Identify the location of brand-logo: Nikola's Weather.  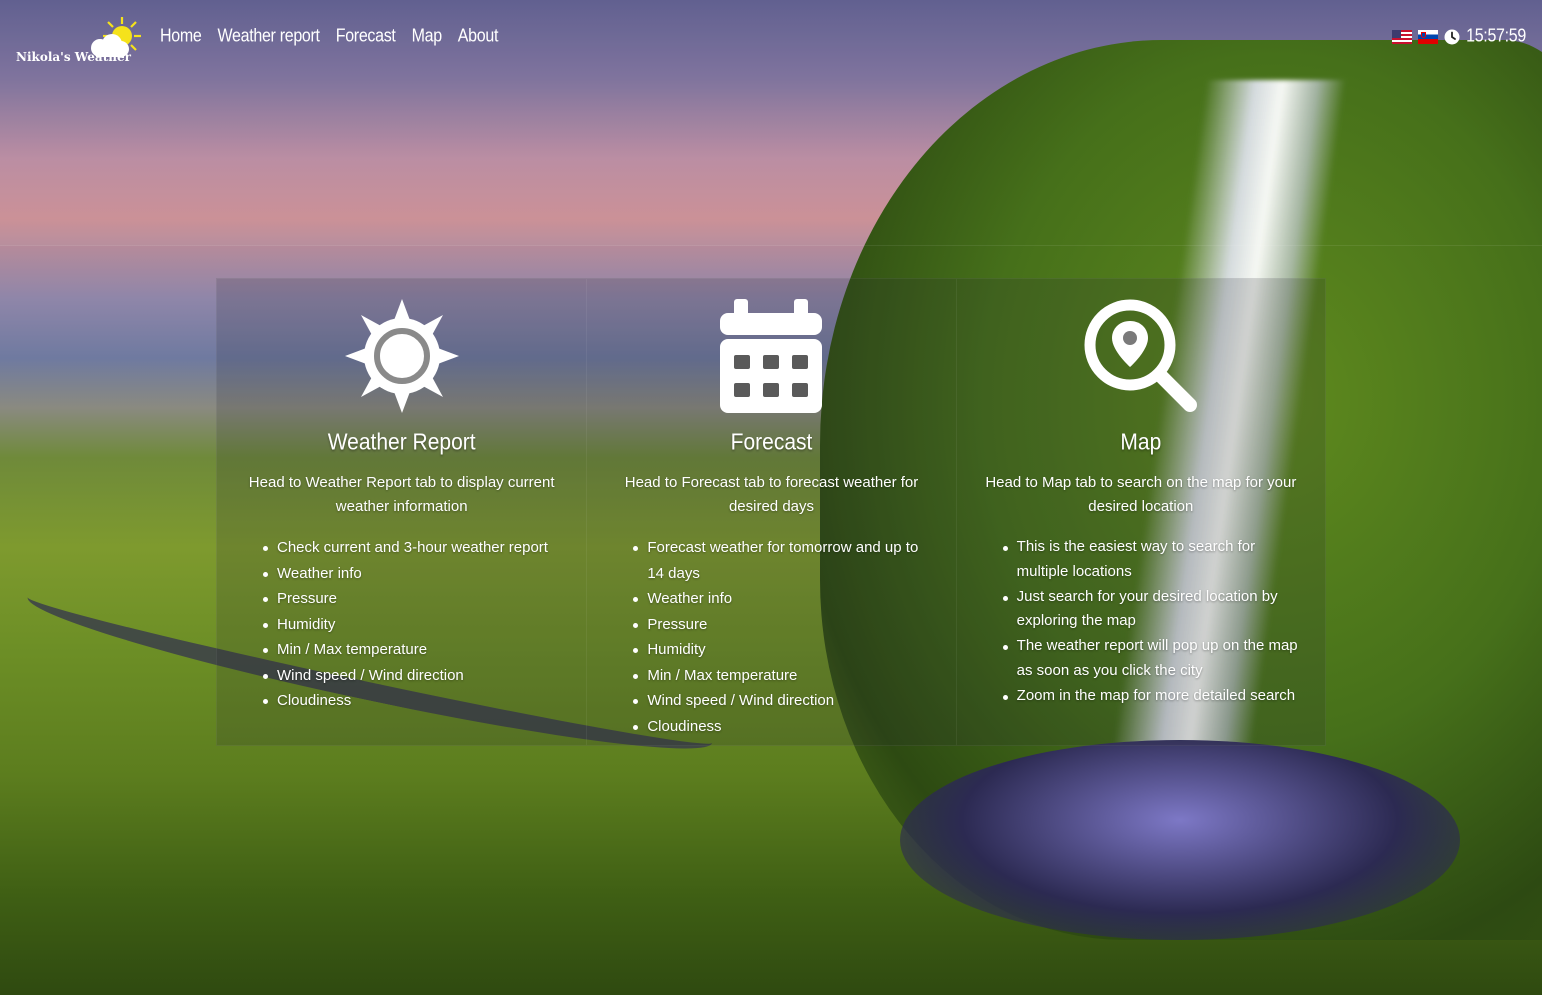
(77, 41).